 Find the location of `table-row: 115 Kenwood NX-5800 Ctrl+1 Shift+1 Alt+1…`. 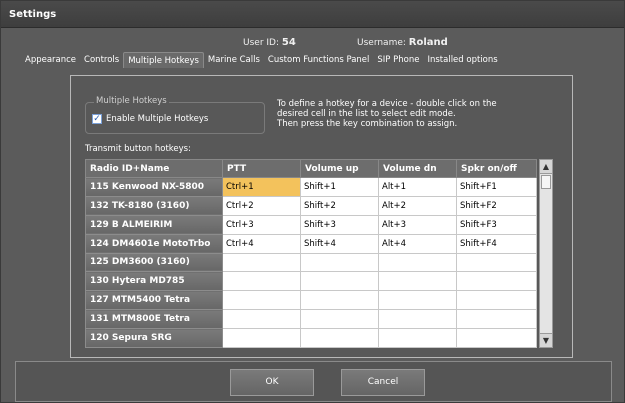

table-row: 115 Kenwood NX-5800 Ctrl+1 Shift+1 Alt+1… is located at coordinates (311, 187).